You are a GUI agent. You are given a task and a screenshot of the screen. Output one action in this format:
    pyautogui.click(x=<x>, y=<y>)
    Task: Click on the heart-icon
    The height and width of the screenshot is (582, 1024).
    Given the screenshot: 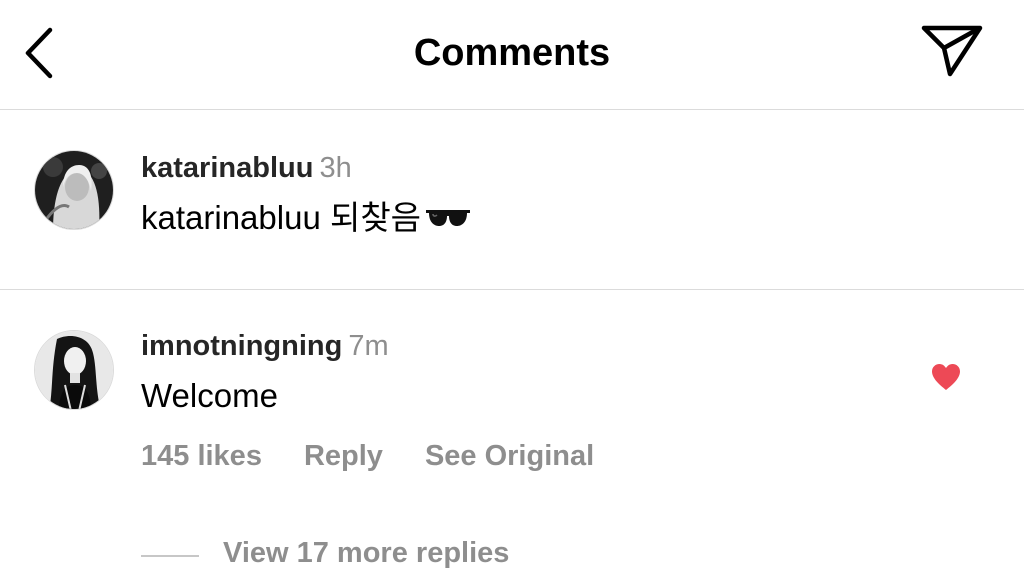 What is the action you would take?
    pyautogui.click(x=946, y=377)
    